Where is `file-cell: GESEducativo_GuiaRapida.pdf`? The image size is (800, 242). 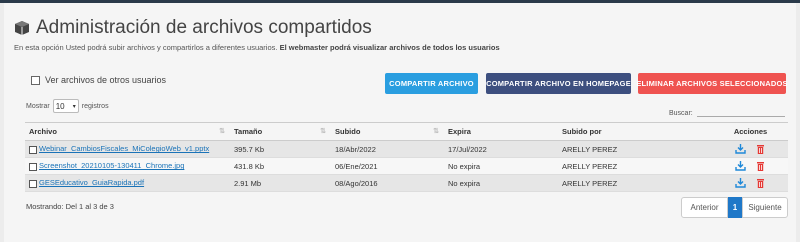 file-cell: GESEducativo_GuiaRapida.pdf is located at coordinates (127, 183).